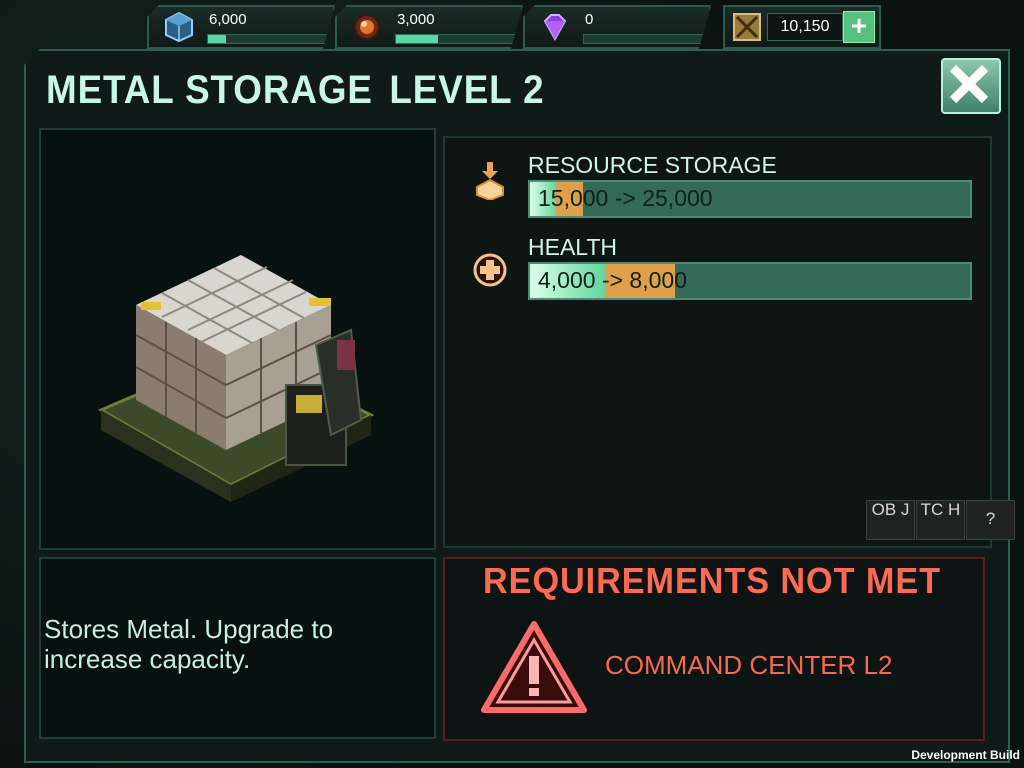 Image resolution: width=1024 pixels, height=768 pixels. What do you see at coordinates (965, 755) in the screenshot?
I see `development-build-label: Development Build` at bounding box center [965, 755].